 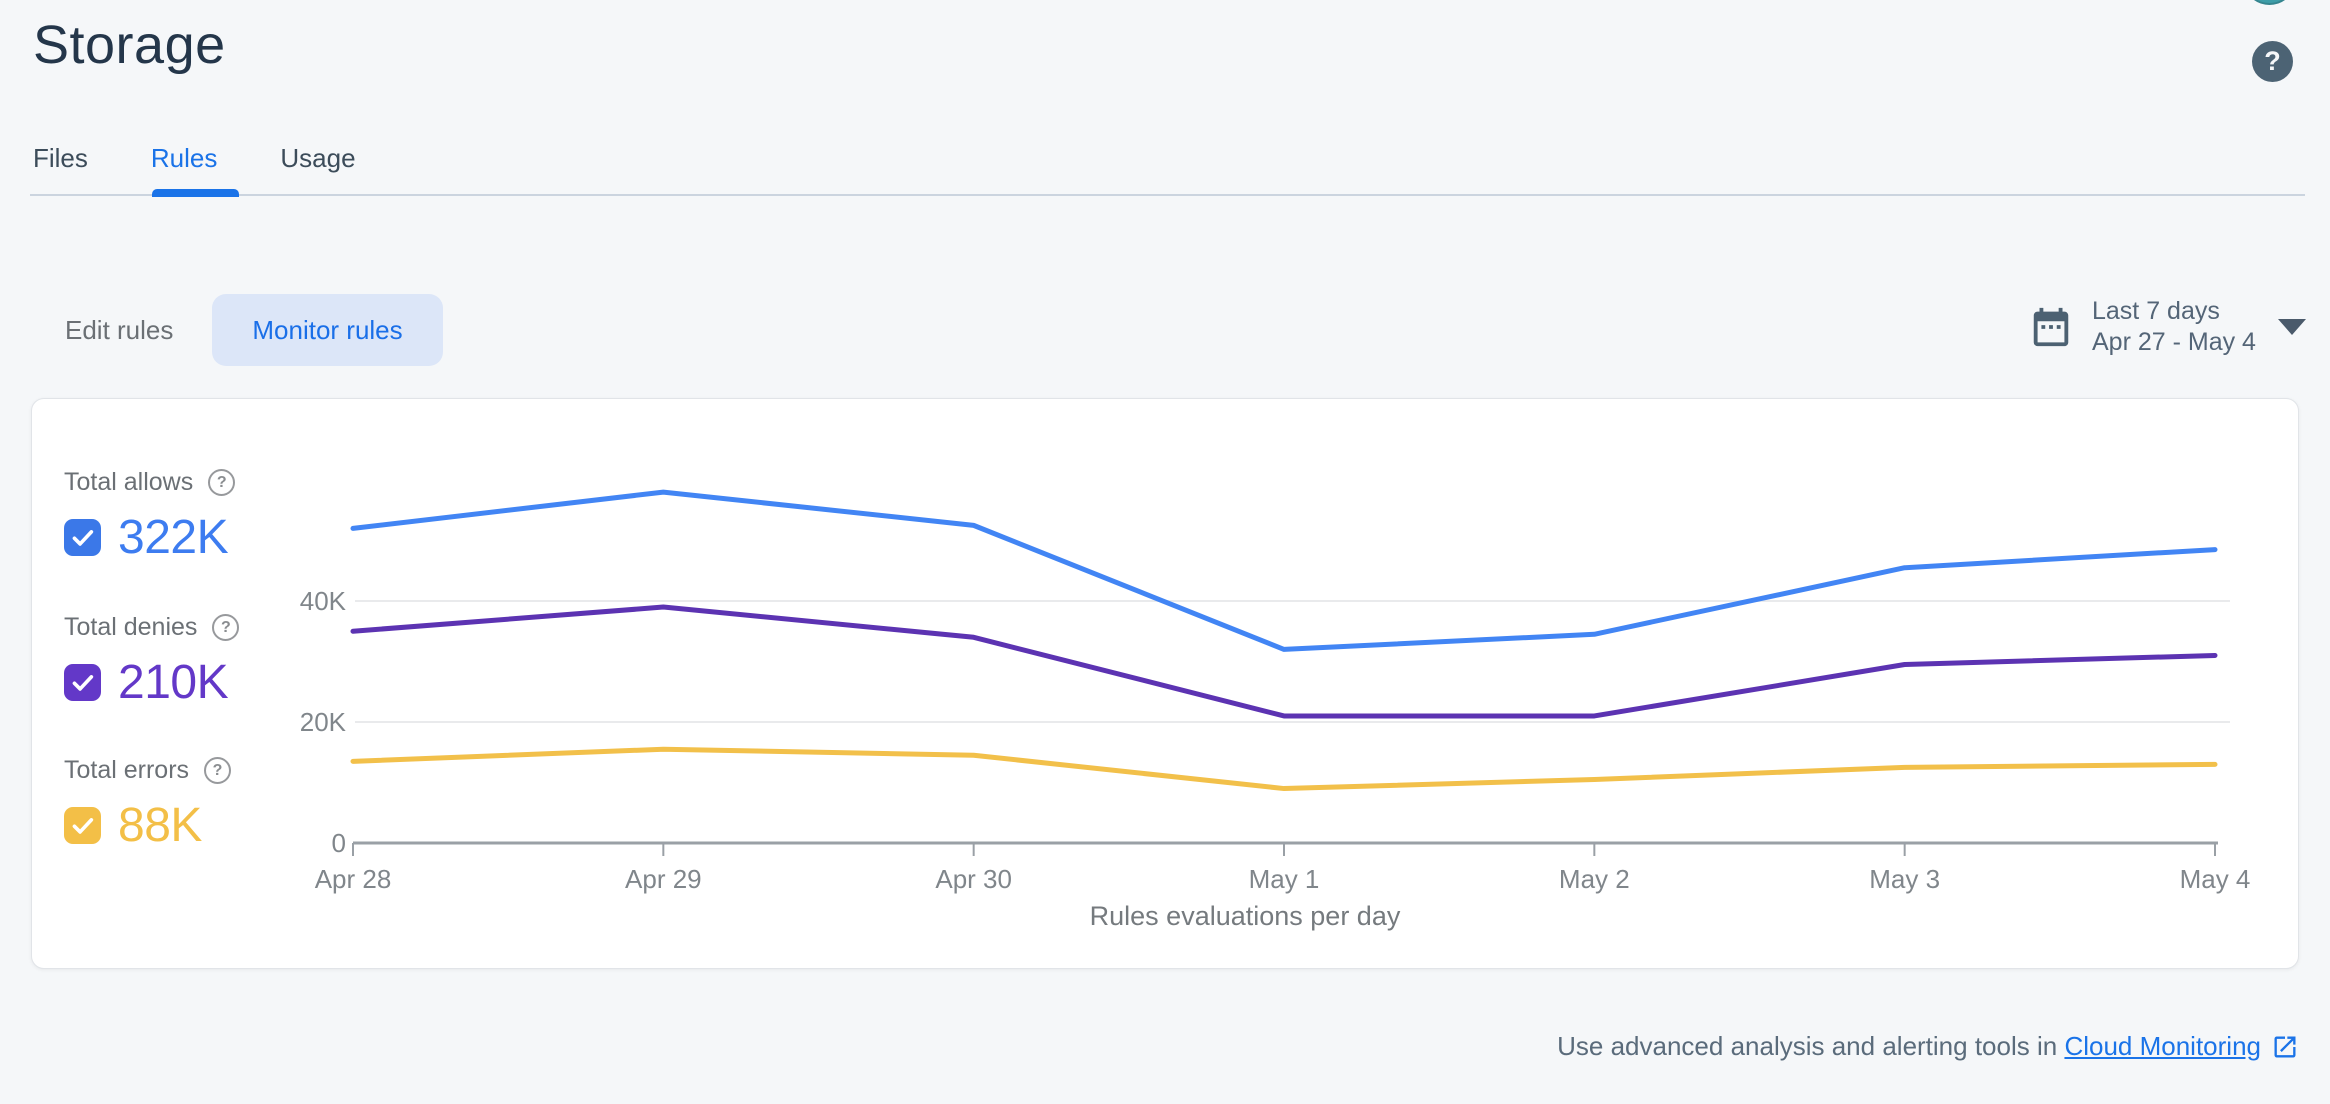 I want to click on edit-rules-button: Edit rules, so click(x=119, y=330).